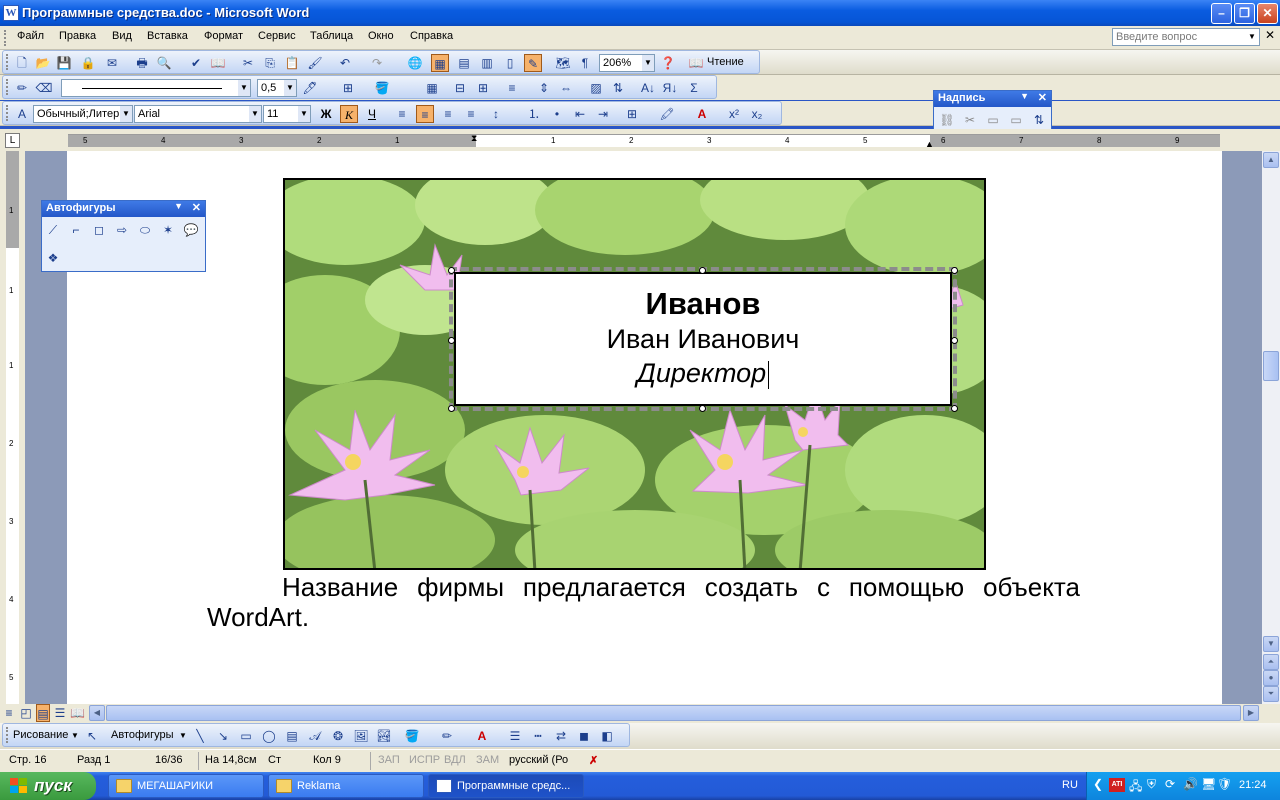  I want to click on paste-icon: 📋, so click(292, 63).